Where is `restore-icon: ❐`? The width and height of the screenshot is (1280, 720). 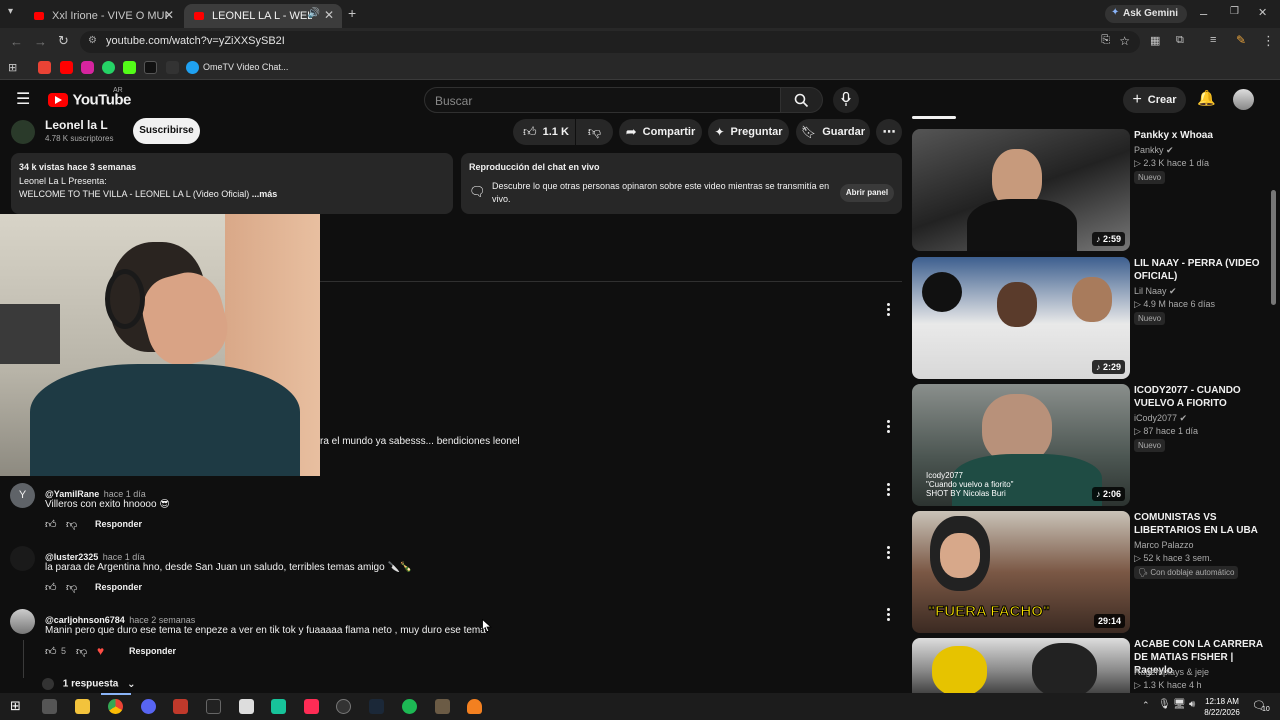 restore-icon: ❐ is located at coordinates (1234, 11).